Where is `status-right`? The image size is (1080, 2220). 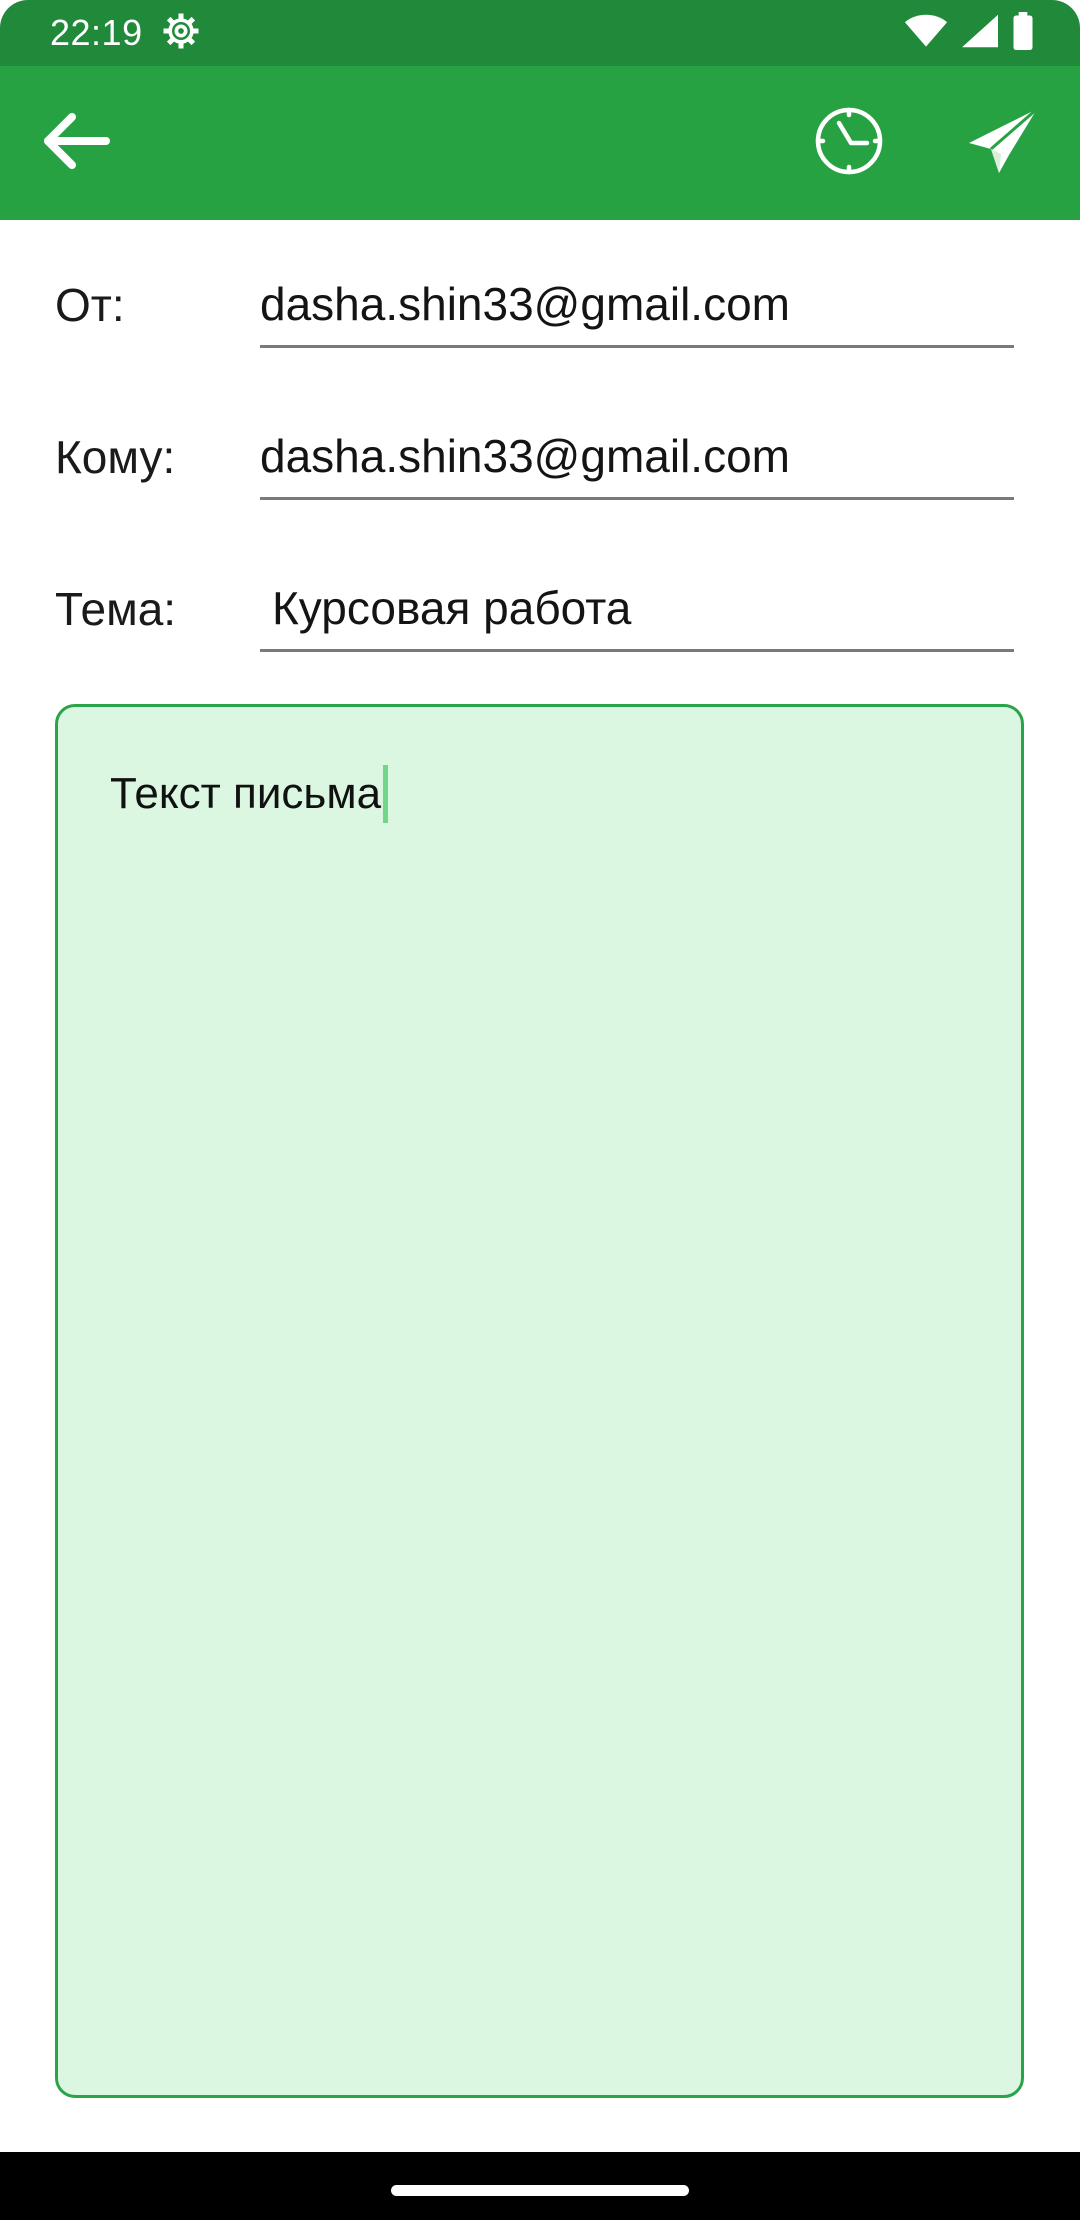
status-right is located at coordinates (969, 33).